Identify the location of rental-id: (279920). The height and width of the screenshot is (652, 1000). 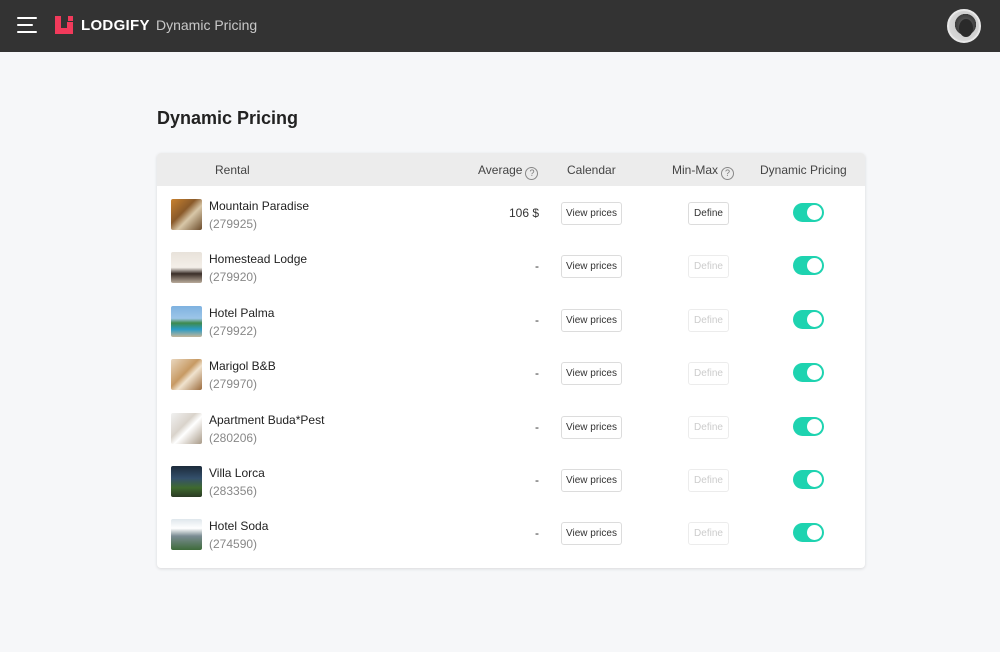
(233, 277).